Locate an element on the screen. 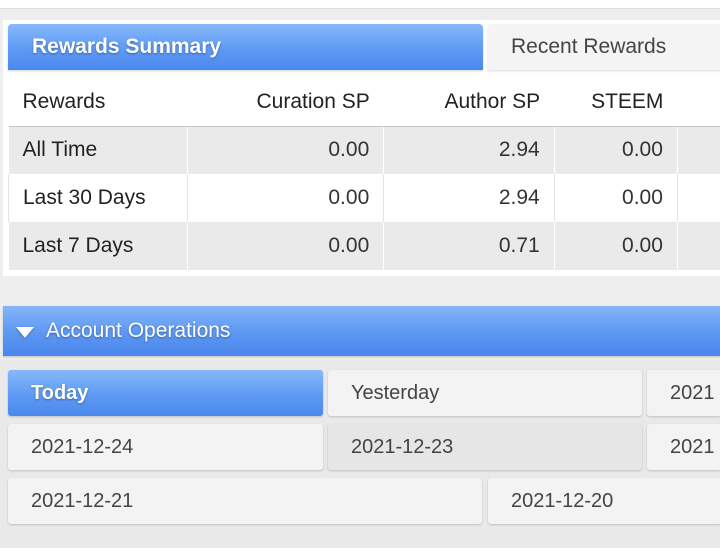  author-sp-value: 0.71 is located at coordinates (469, 246).